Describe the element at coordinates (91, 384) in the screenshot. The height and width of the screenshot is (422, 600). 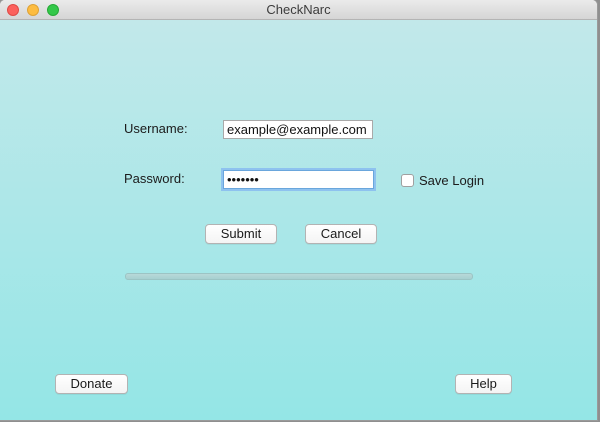
I see `donate-button: Donate` at that location.